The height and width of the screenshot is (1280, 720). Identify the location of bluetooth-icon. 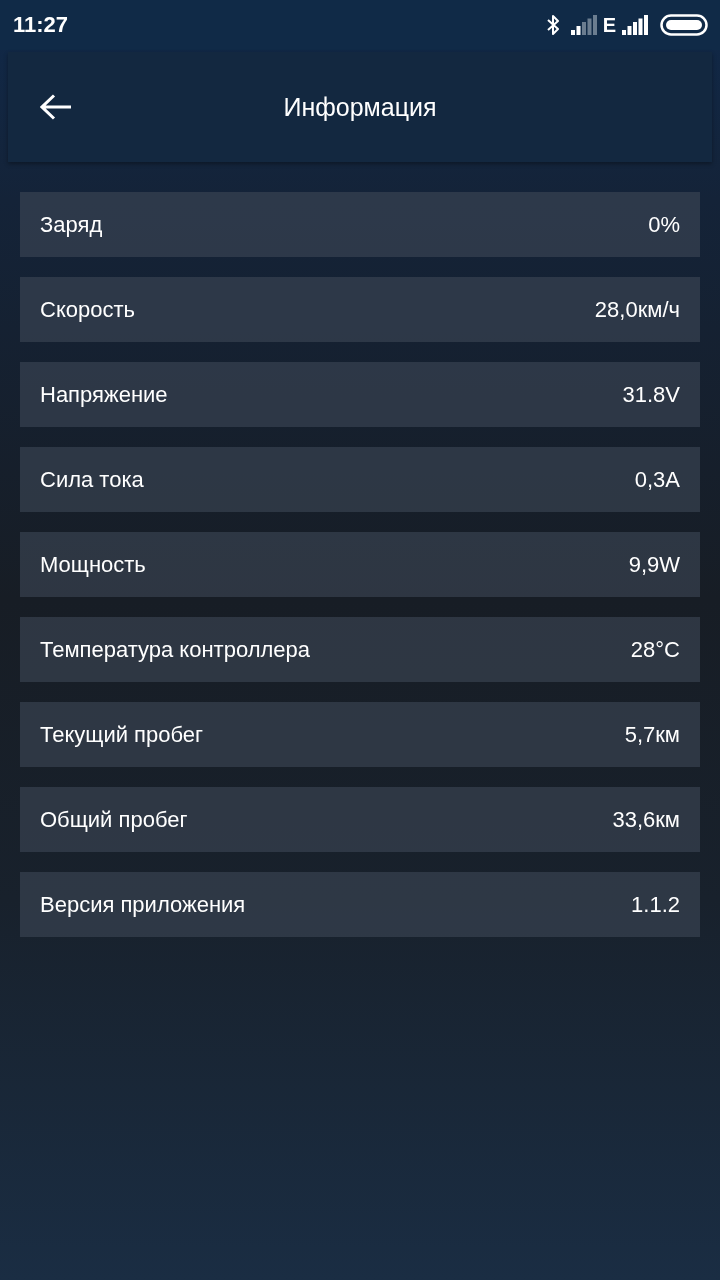
(552, 25).